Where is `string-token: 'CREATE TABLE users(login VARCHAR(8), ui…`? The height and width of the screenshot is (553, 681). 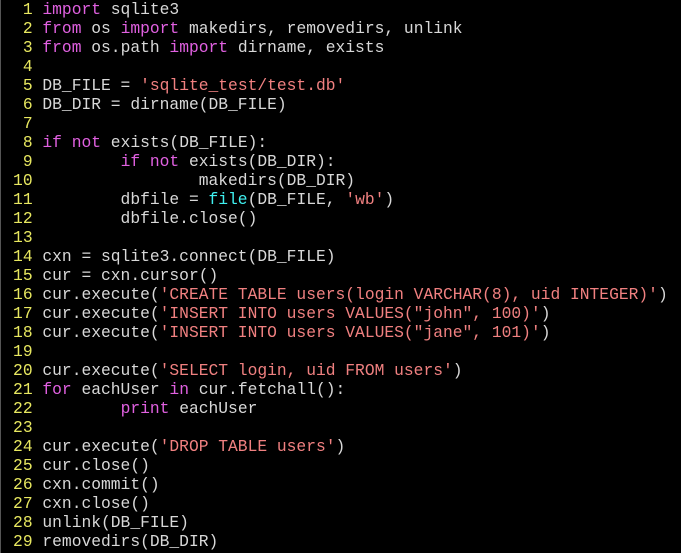 string-token: 'CREATE TABLE users(login VARCHAR(8), ui… is located at coordinates (408, 294).